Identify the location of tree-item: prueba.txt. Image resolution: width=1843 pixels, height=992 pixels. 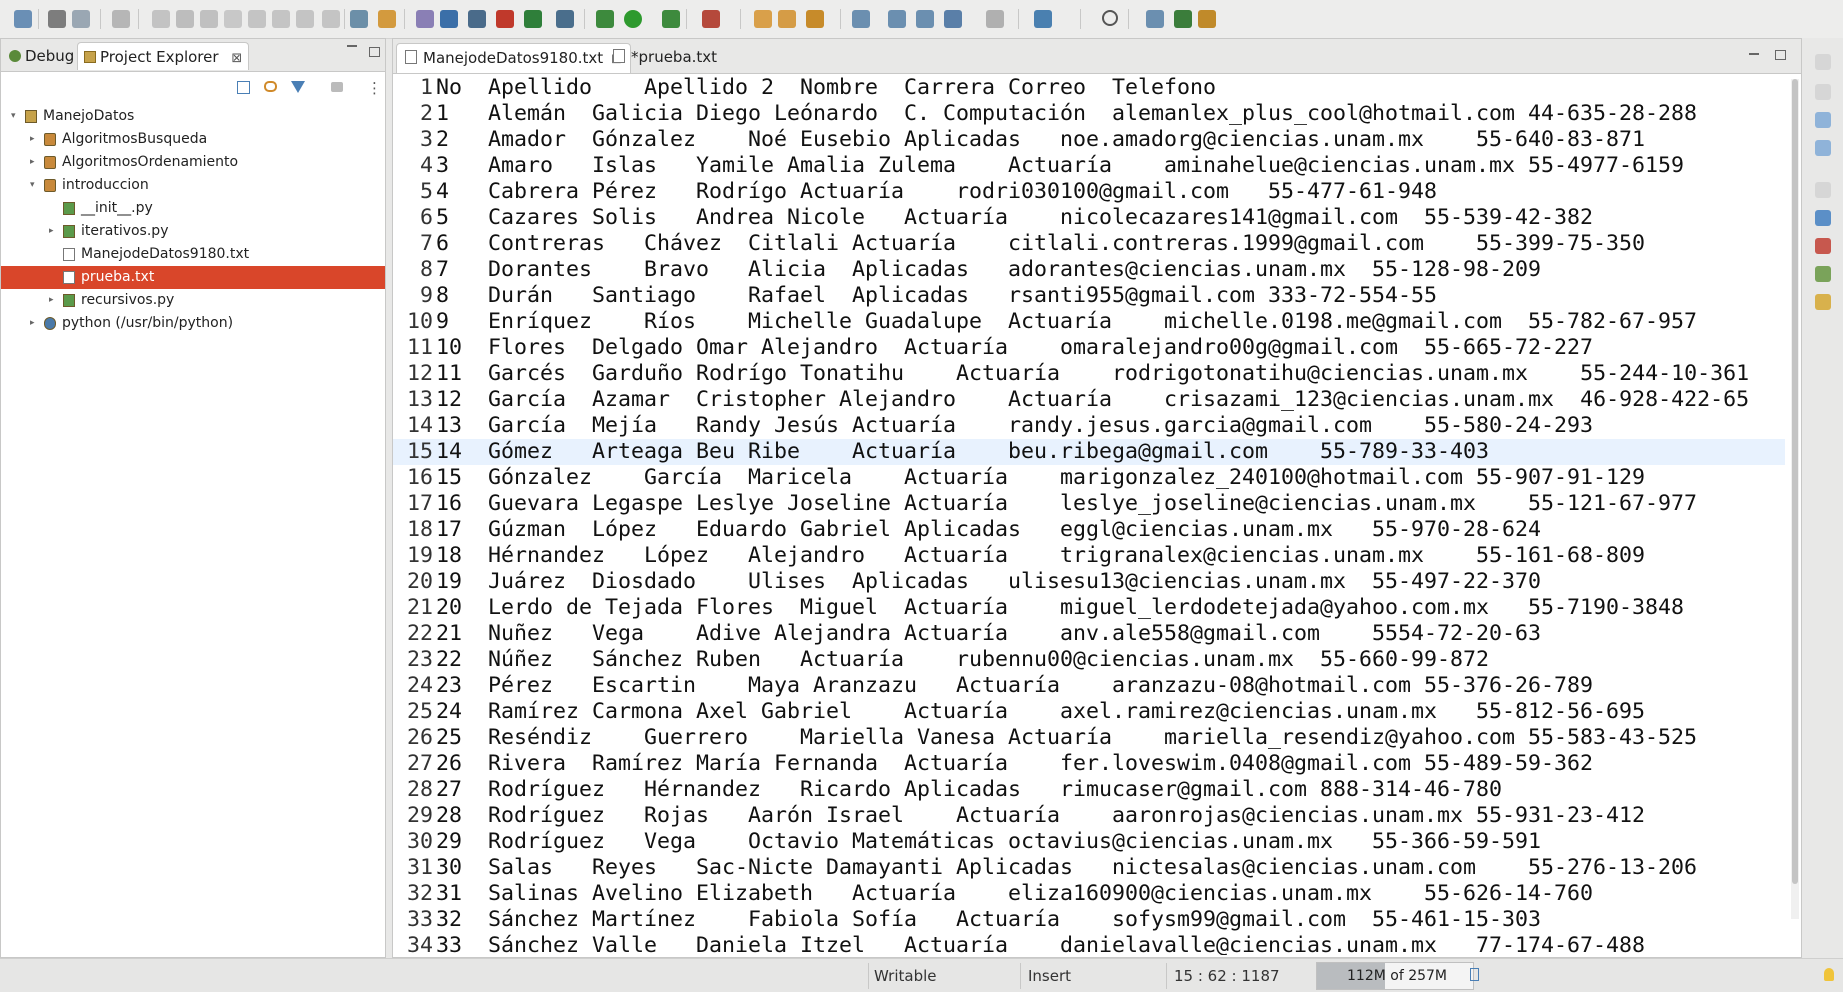
(193, 277).